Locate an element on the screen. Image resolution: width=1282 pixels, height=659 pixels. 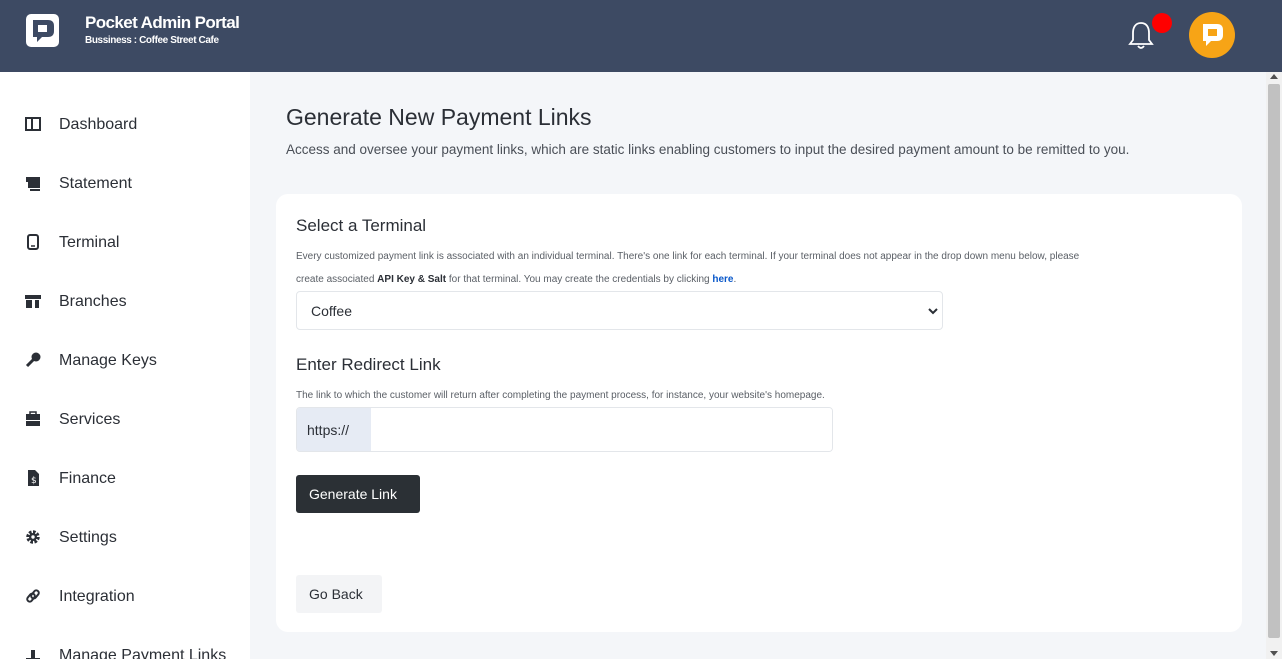
terminal-icon is located at coordinates (33, 242).